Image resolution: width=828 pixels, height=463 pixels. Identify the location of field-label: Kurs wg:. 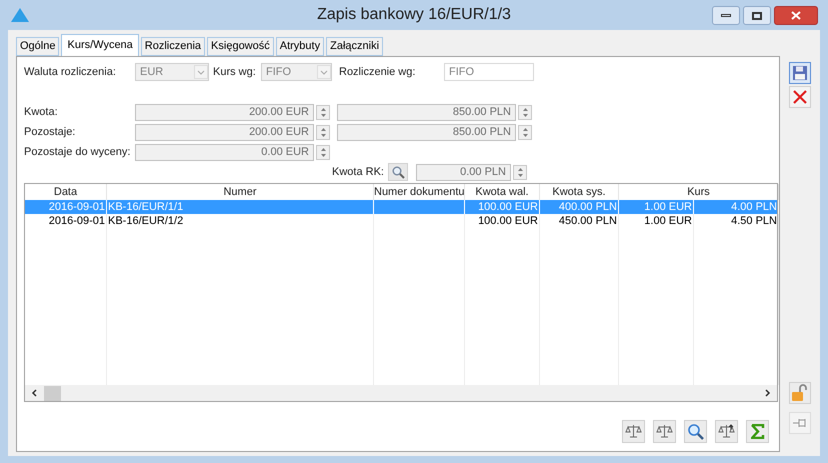
(235, 72).